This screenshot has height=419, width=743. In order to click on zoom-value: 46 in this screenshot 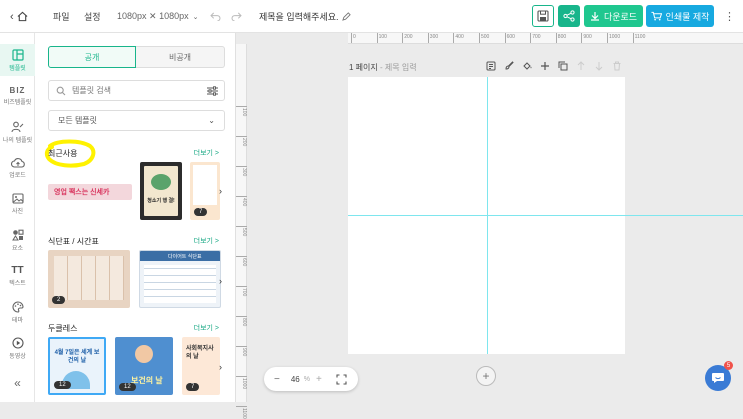, I will do `click(295, 379)`.